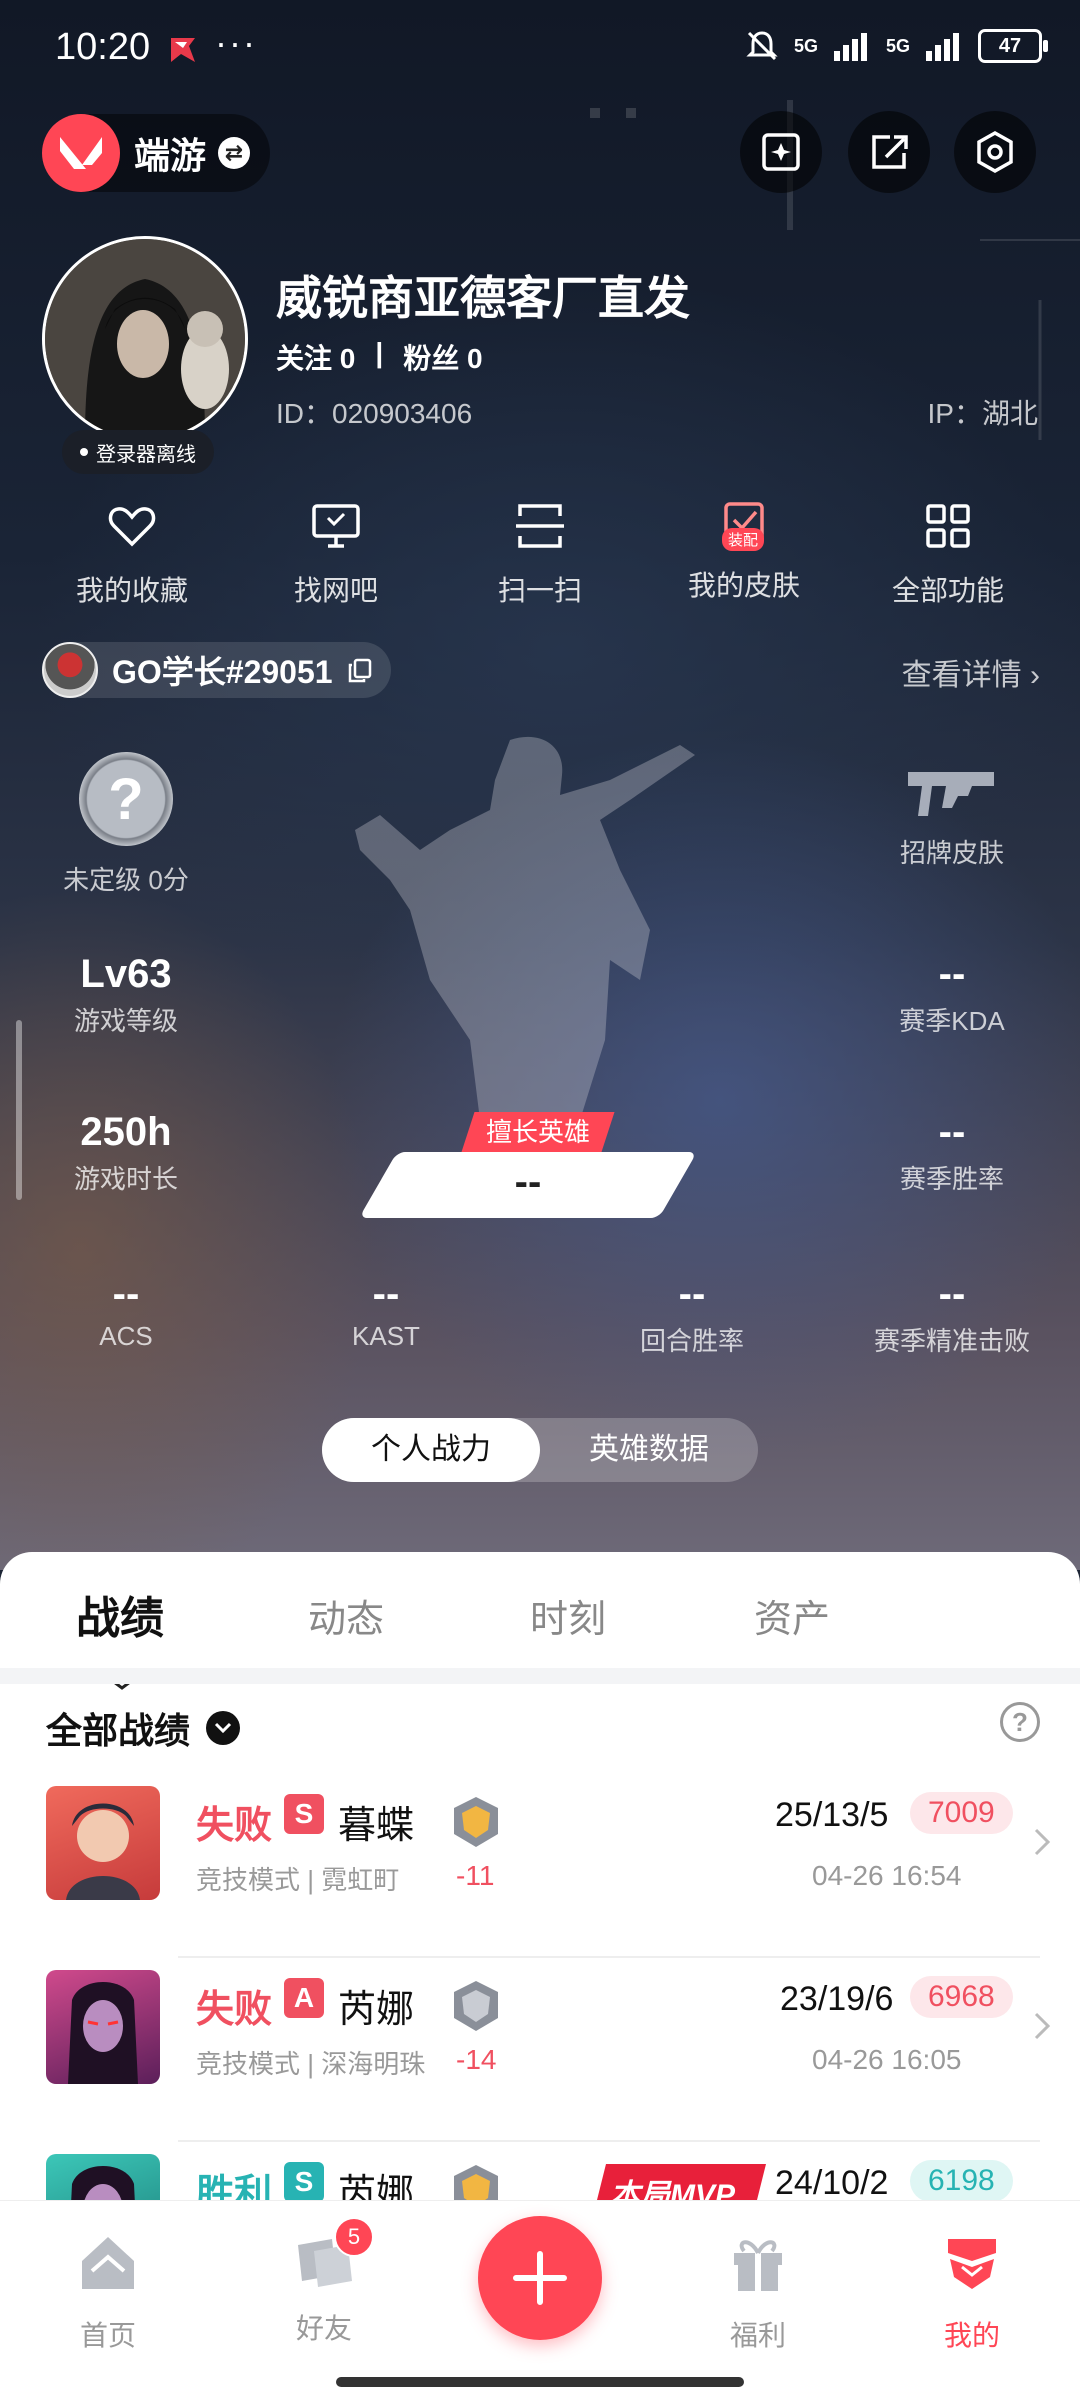 The image size is (1080, 2402). I want to click on status-dot-icon, so click(84, 452).